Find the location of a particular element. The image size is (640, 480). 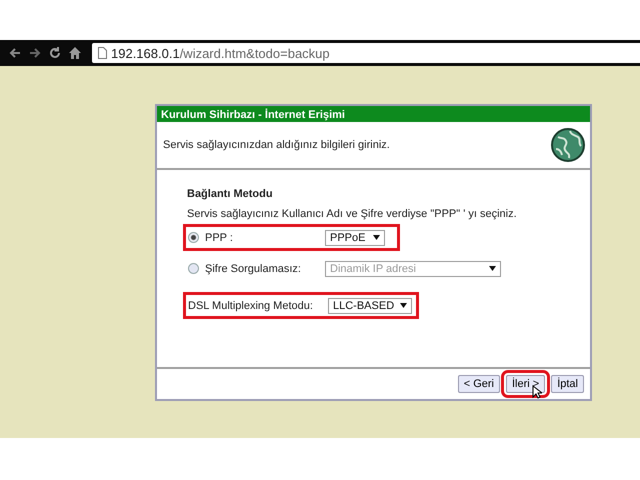

address-bar: 192.168.0.1/wizard.htm&todo=backup is located at coordinates (366, 53).